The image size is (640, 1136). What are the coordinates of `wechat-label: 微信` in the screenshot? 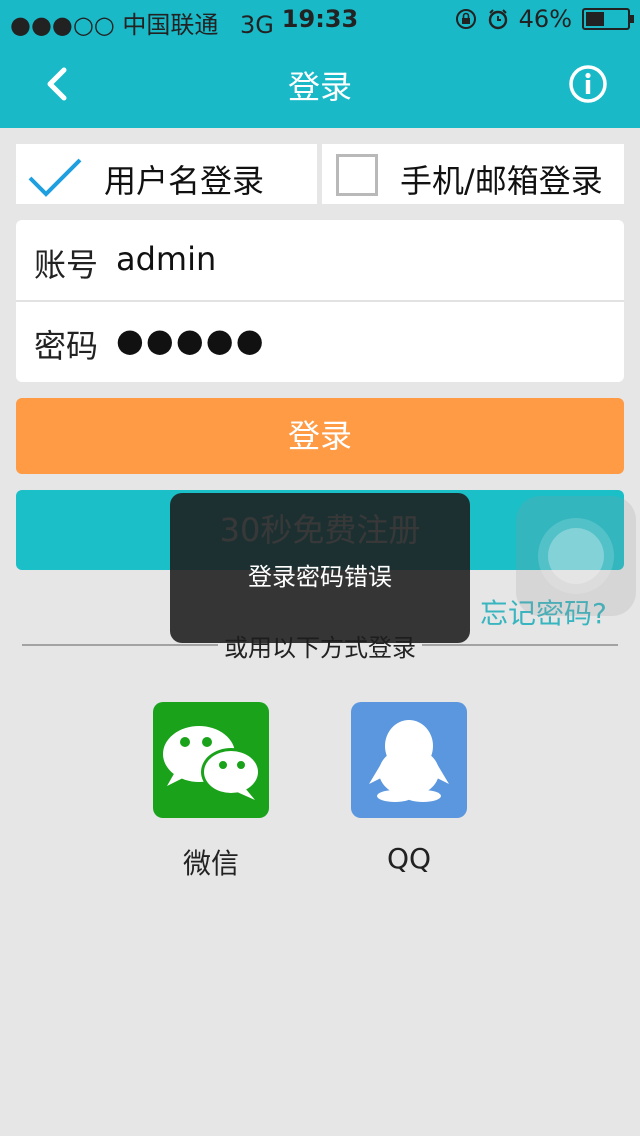 It's located at (210, 863).